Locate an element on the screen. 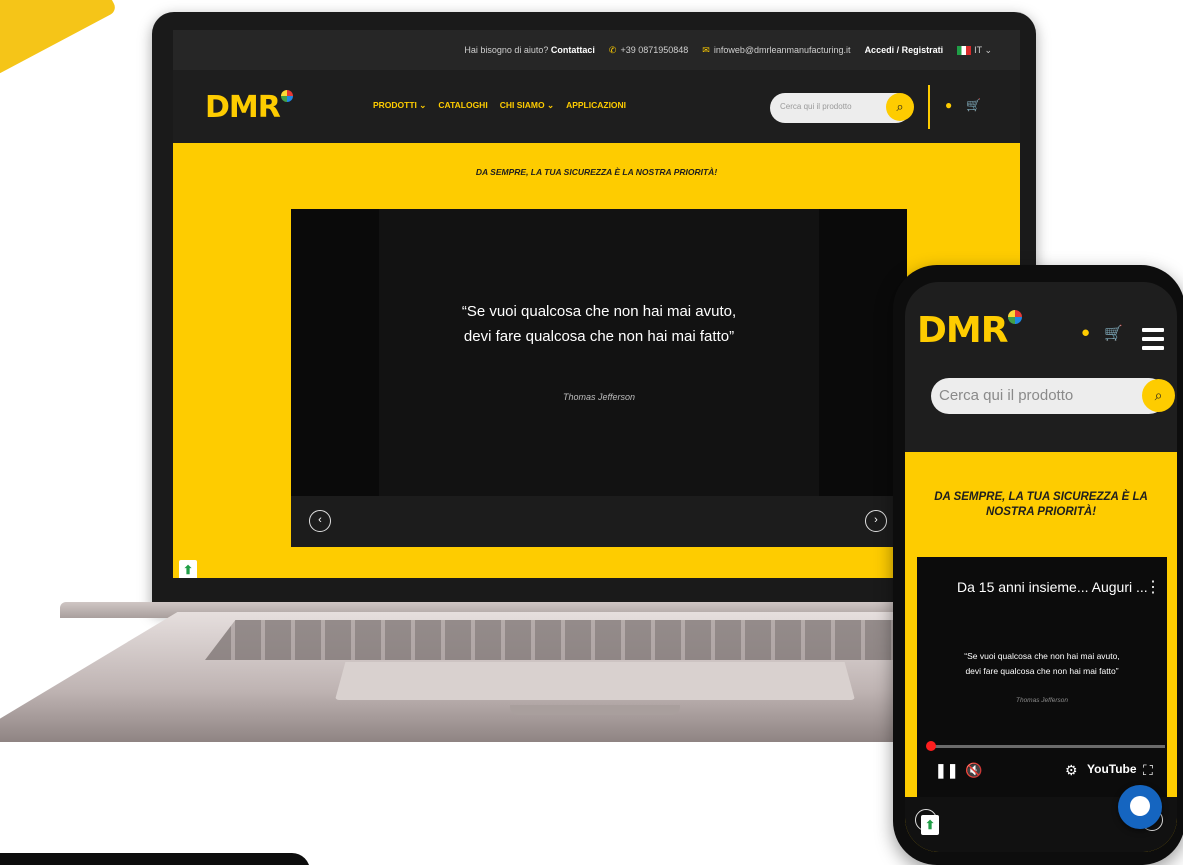  carousel-prev-button: ‹ is located at coordinates (320, 521).